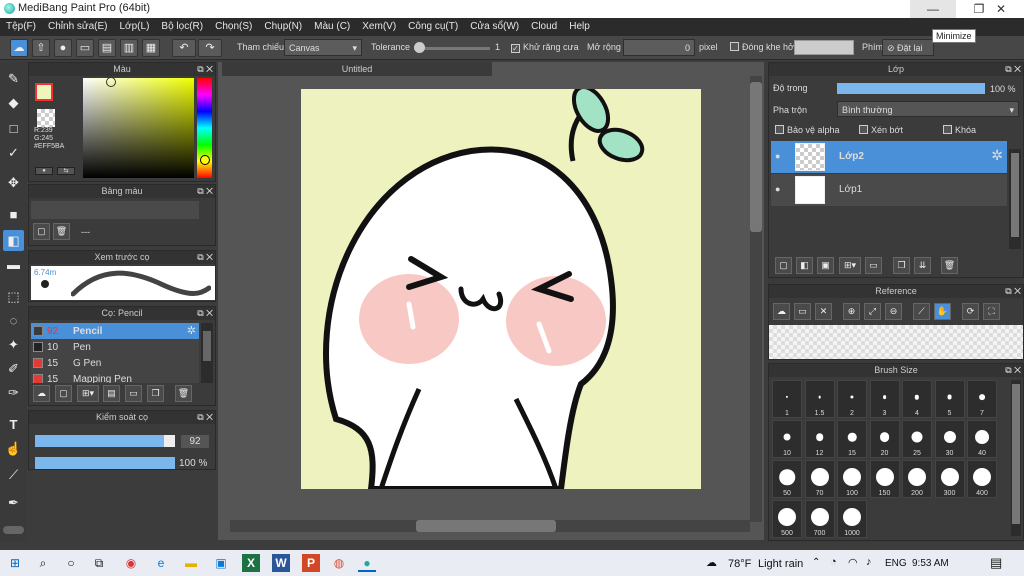  I want to click on layer-list-scrollbar, so click(1015, 199).